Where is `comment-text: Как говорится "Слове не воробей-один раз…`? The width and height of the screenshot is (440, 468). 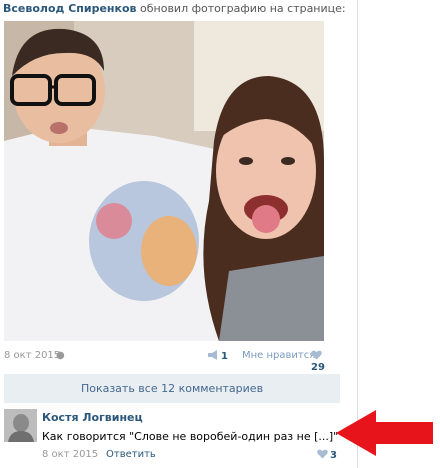
comment-text: Как говорится "Слове не воробей-один раз… is located at coordinates (190, 436).